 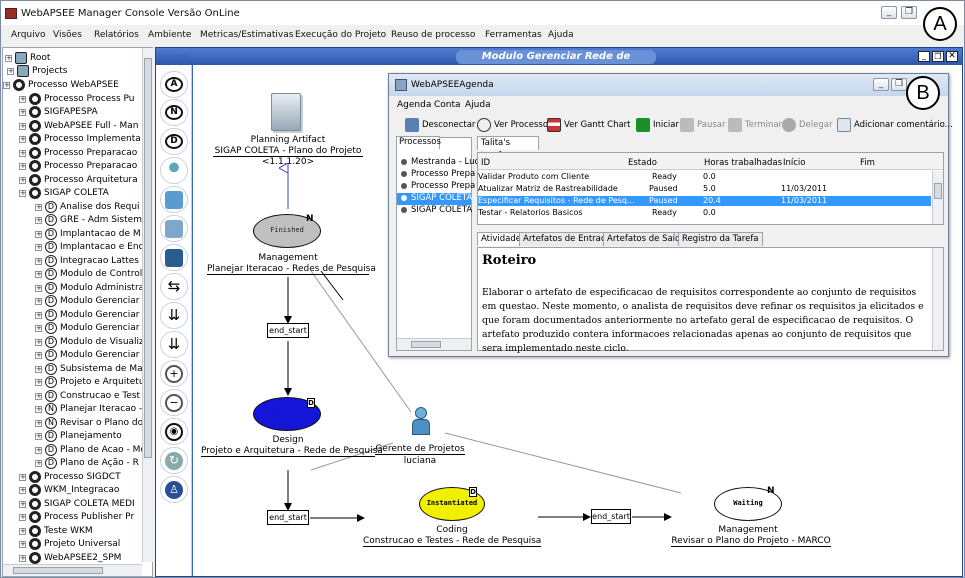 I want to click on process-list-scrollbar, so click(x=434, y=344).